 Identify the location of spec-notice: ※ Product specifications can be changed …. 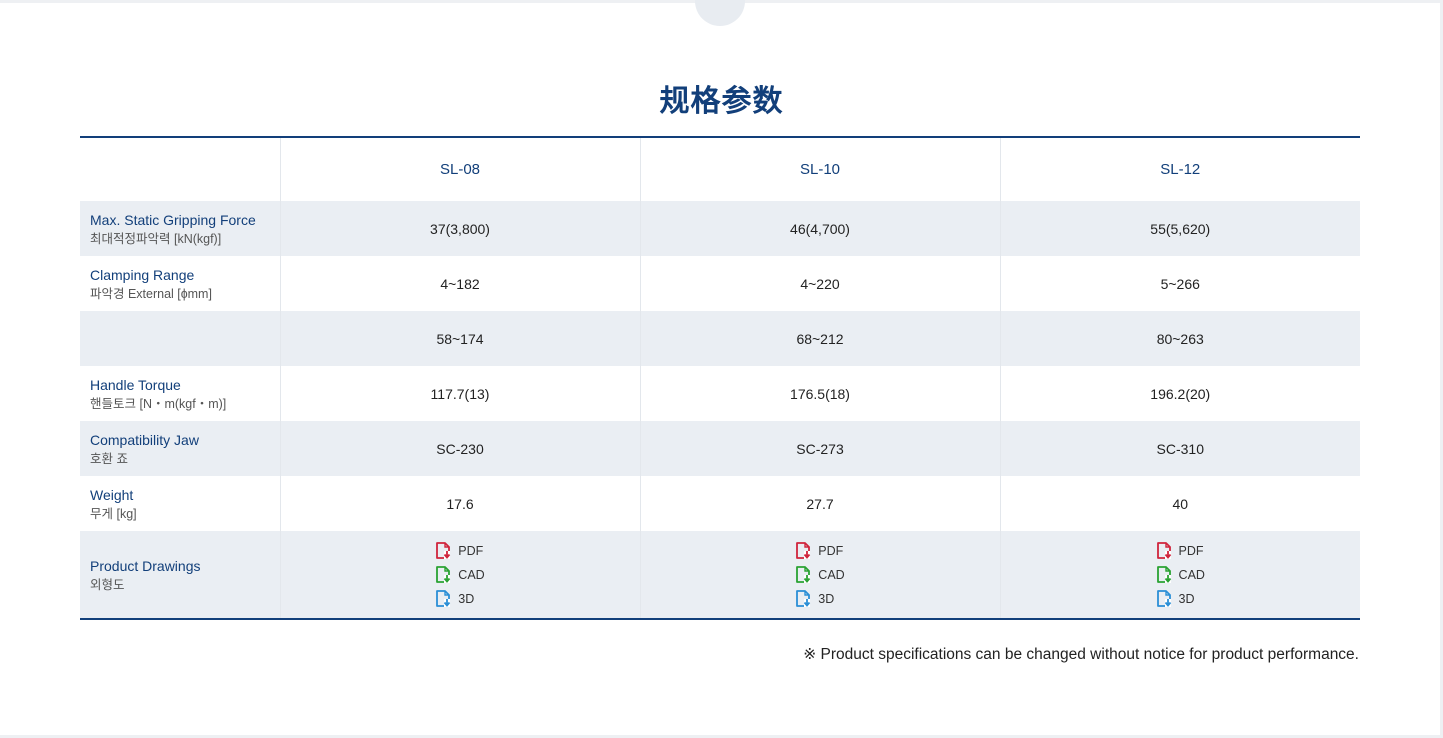
(1081, 654).